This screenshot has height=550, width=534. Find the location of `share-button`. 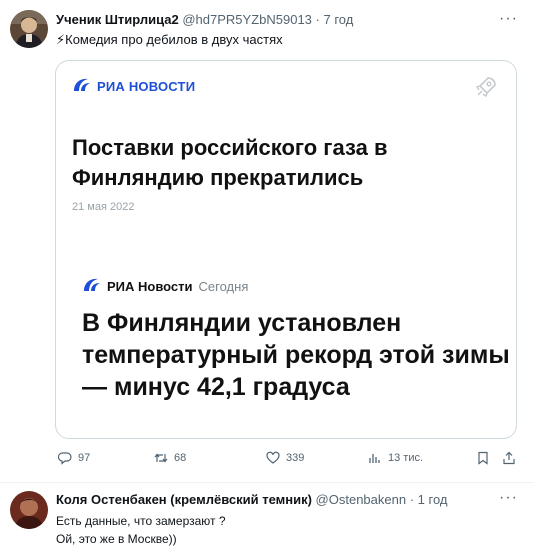

share-button is located at coordinates (512, 458).